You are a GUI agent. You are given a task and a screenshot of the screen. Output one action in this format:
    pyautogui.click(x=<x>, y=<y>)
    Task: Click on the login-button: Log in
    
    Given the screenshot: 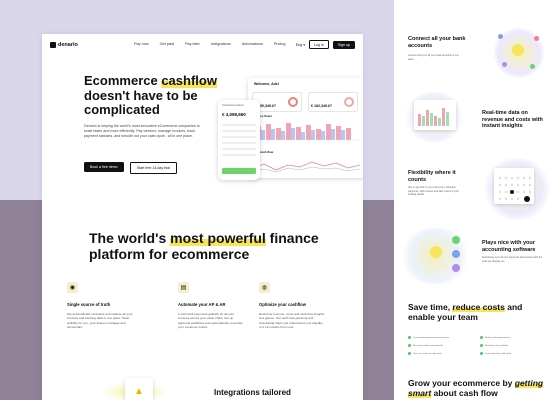 What is the action you would take?
    pyautogui.click(x=319, y=44)
    